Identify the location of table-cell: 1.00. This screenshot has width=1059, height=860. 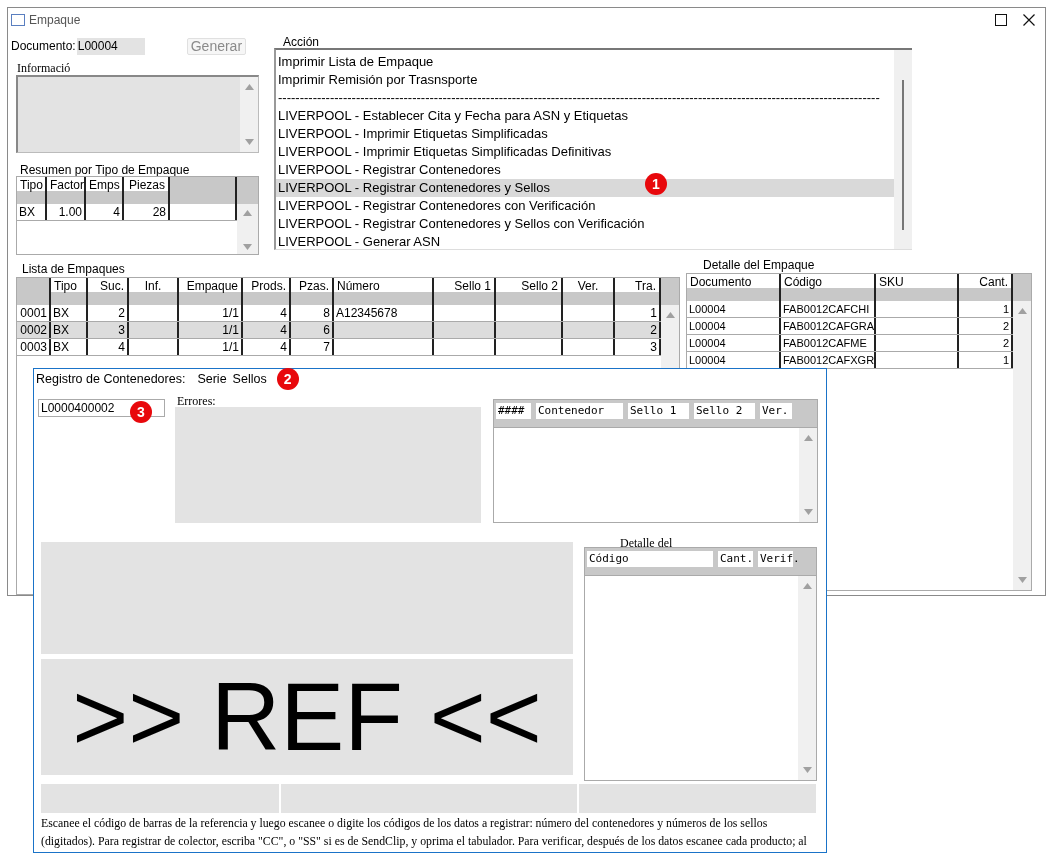
(66, 212).